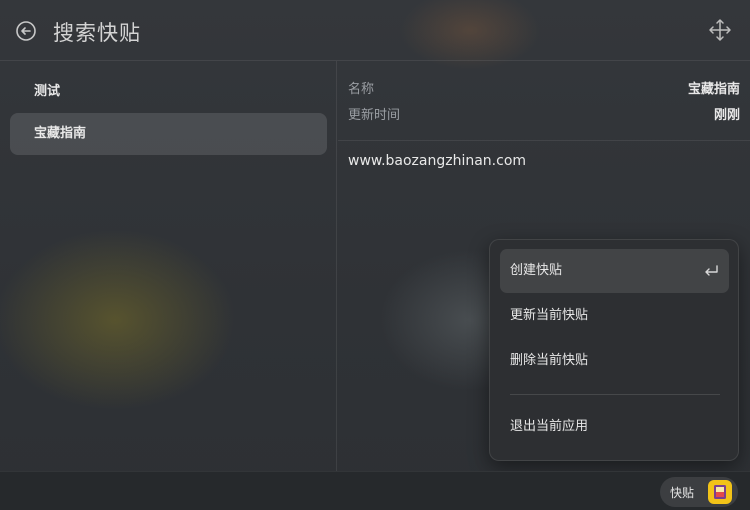  I want to click on app-chip-label: 快贴, so click(682, 493).